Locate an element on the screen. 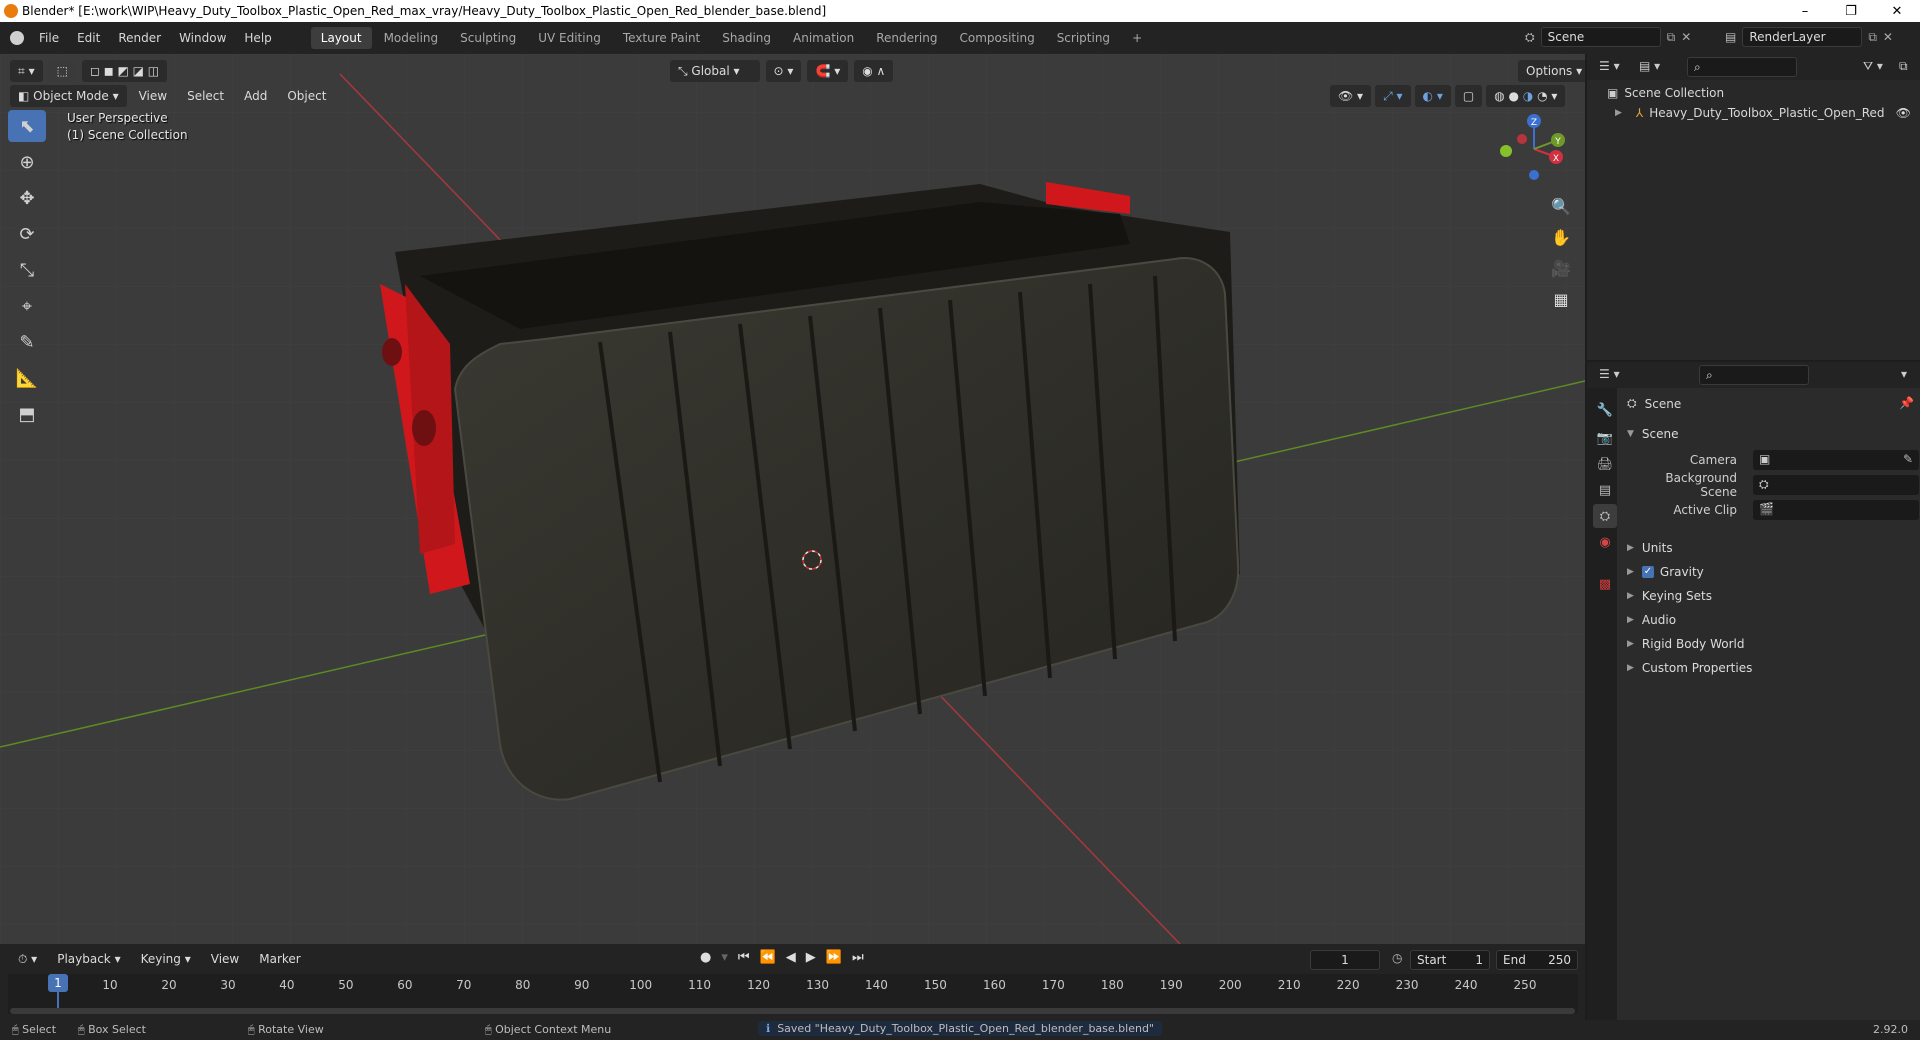 This screenshot has width=1920, height=1040. keying-menu: Keying ▾ is located at coordinates (166, 959).